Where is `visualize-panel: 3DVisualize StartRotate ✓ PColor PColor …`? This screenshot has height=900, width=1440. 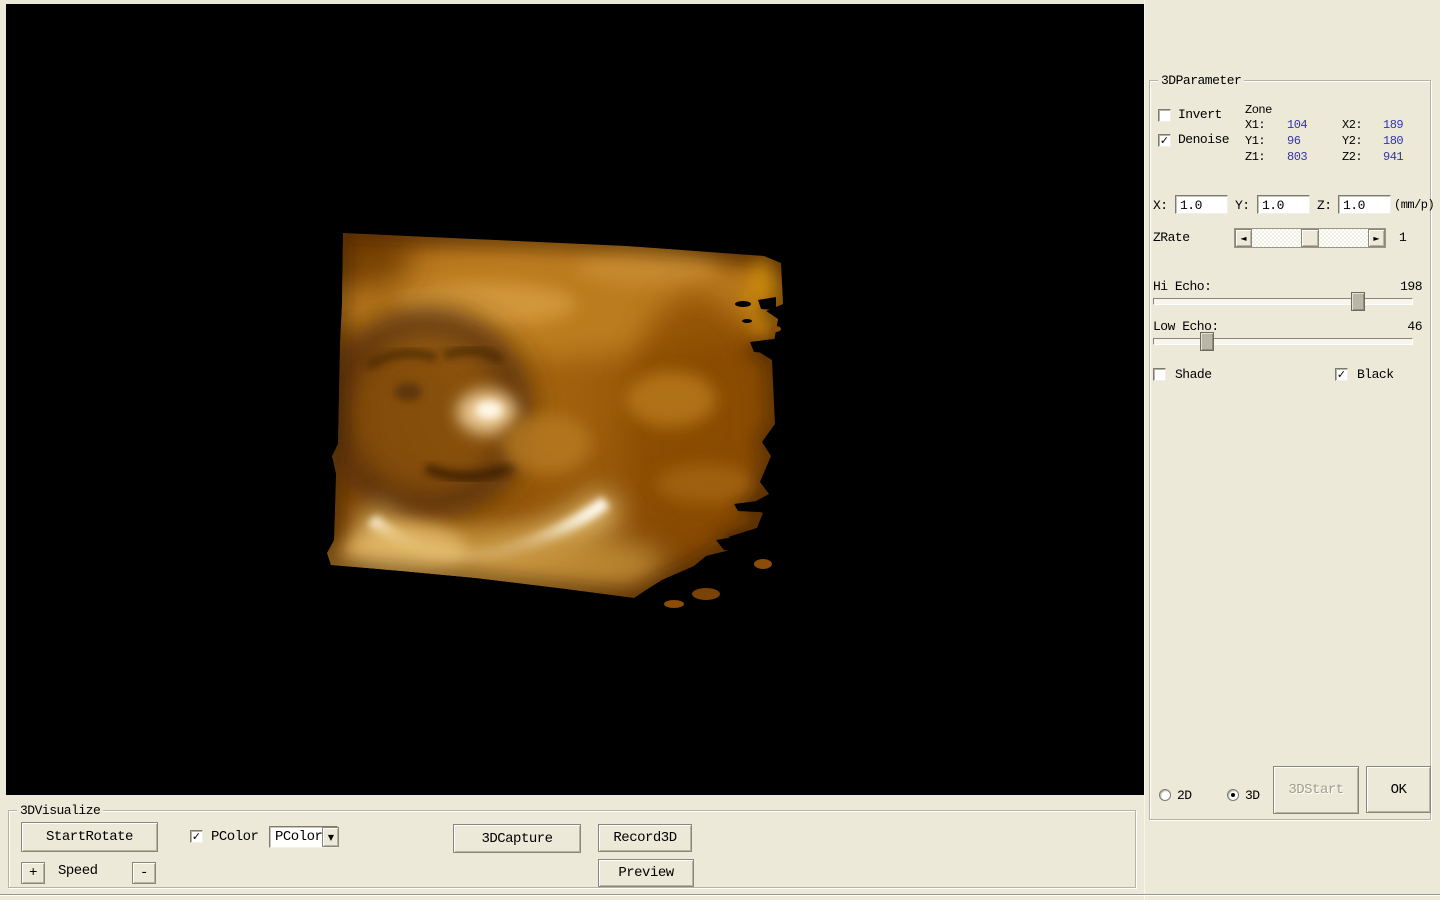 visualize-panel: 3DVisualize StartRotate ✓ PColor PColor … is located at coordinates (572, 847).